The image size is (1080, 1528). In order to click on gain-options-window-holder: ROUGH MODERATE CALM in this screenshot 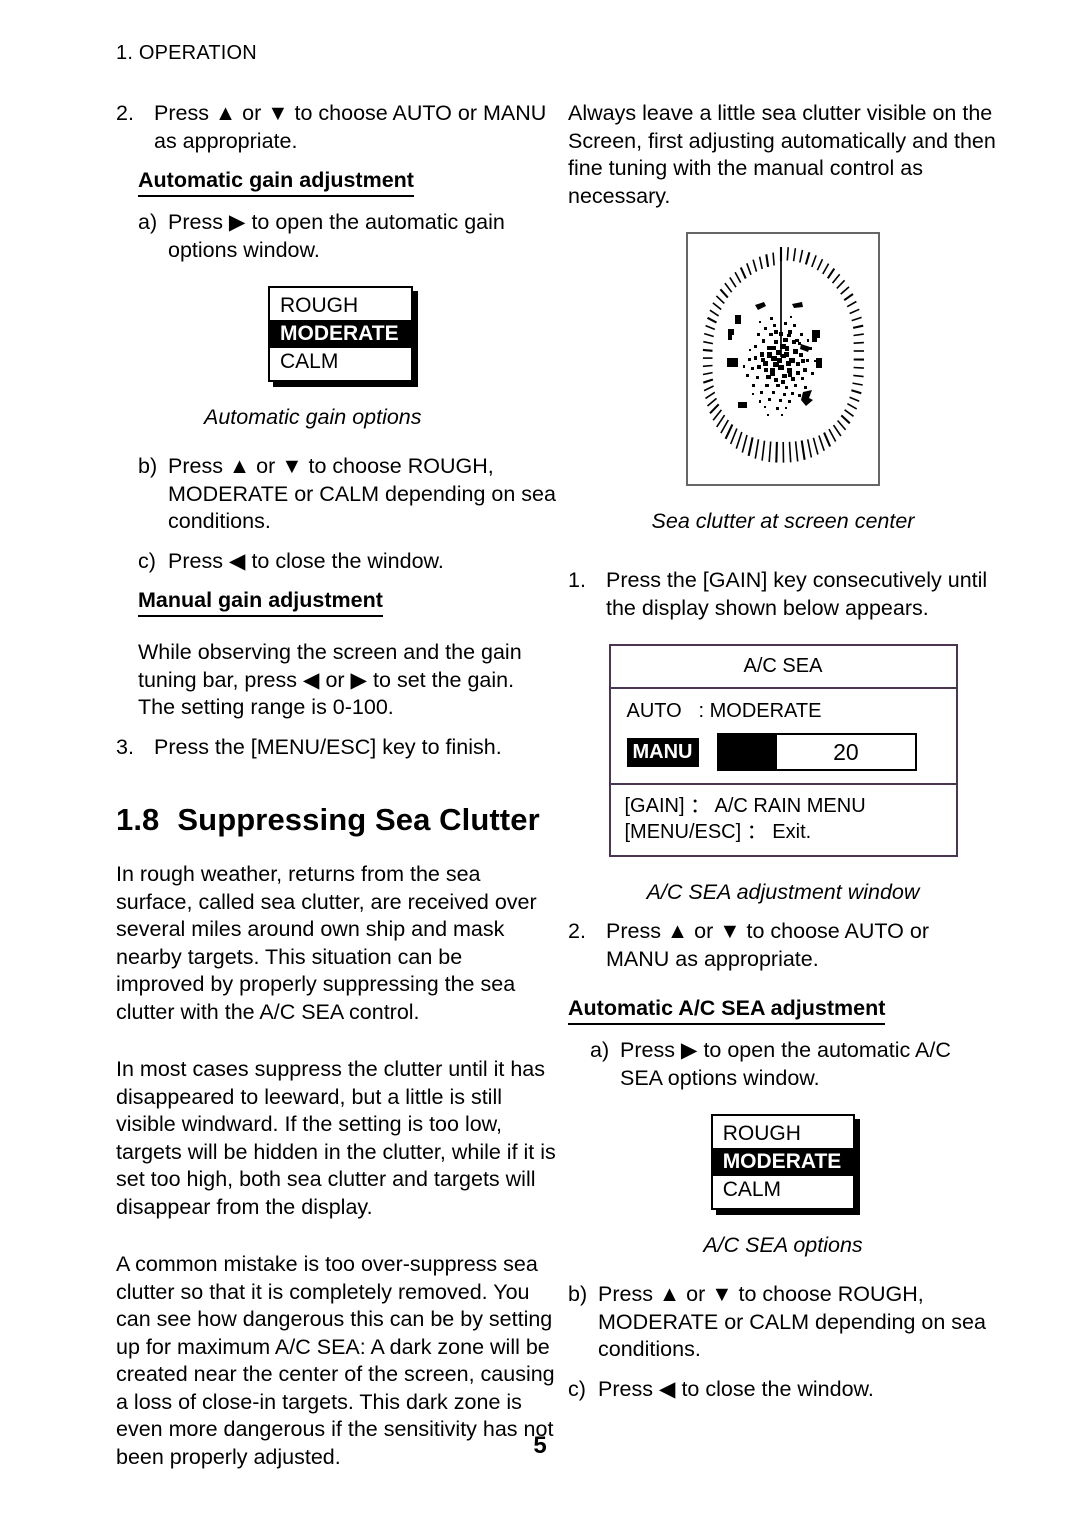, I will do `click(336, 334)`.